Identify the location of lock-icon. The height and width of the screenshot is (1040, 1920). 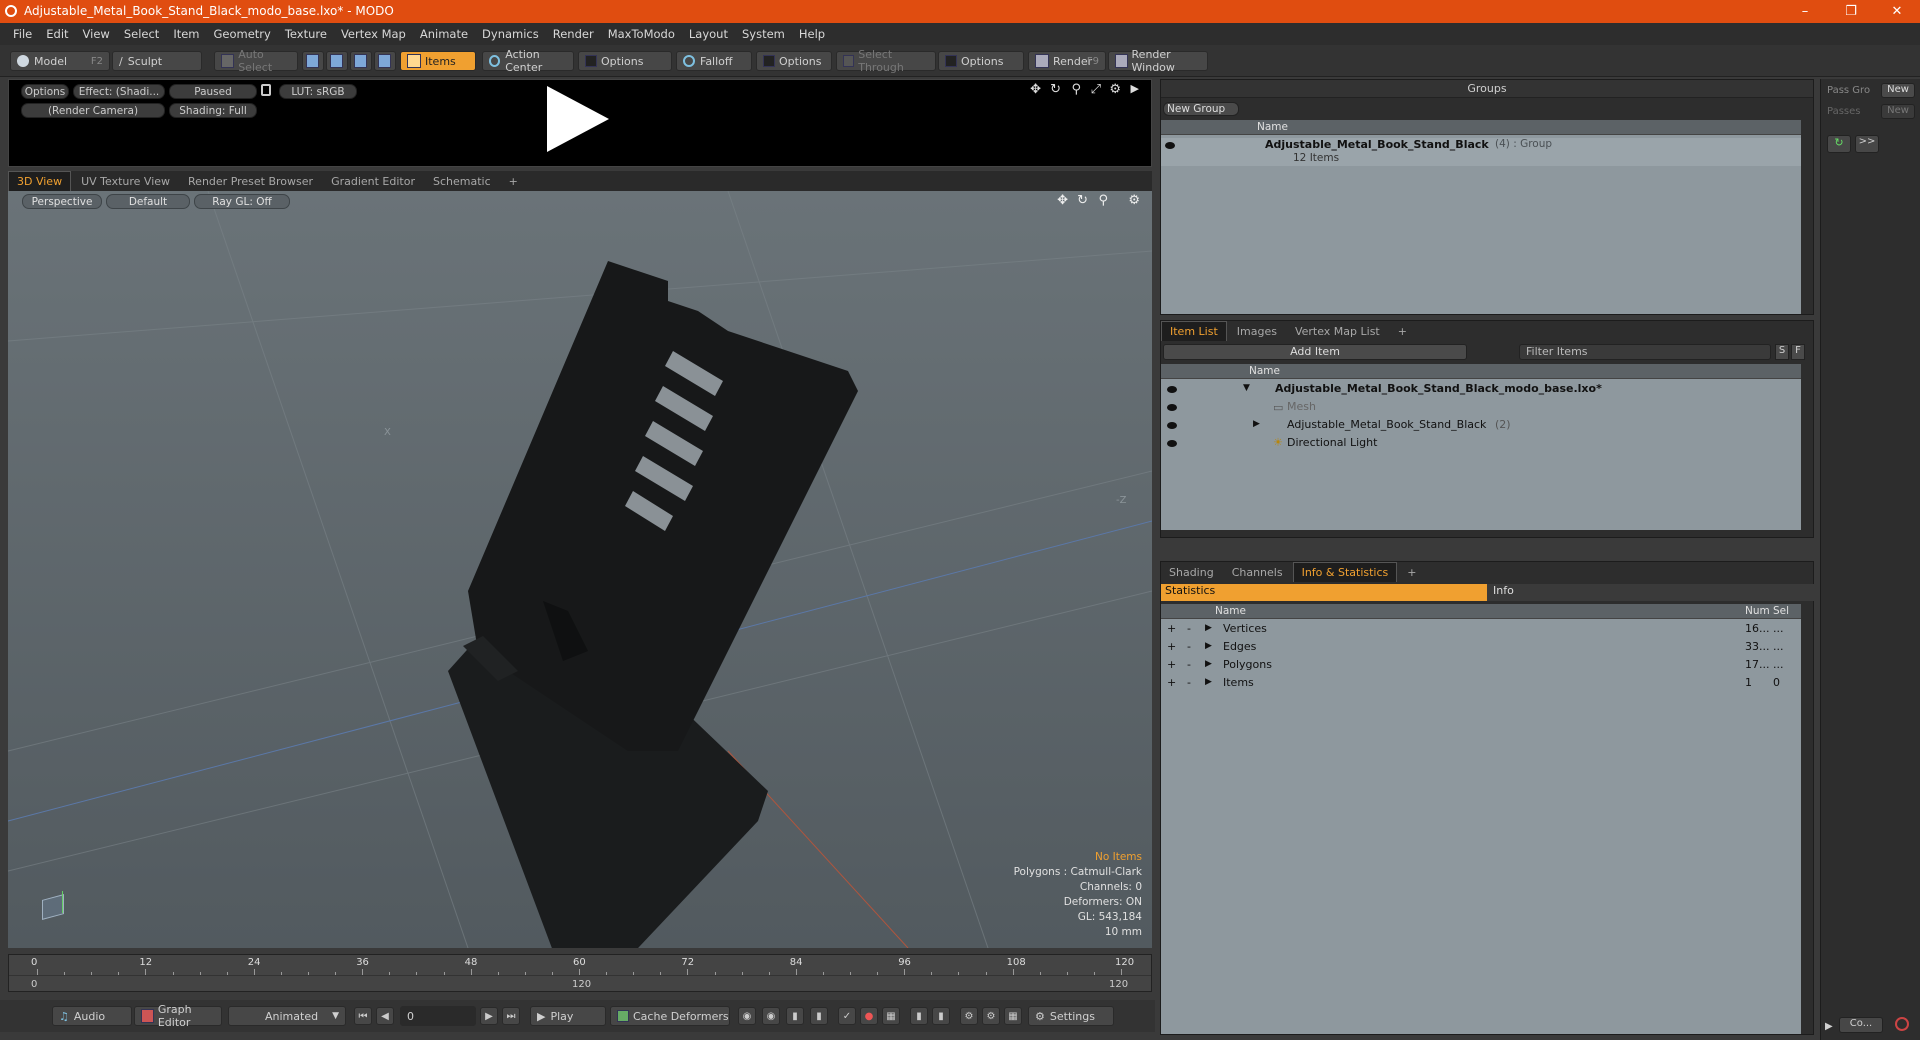
(266, 90).